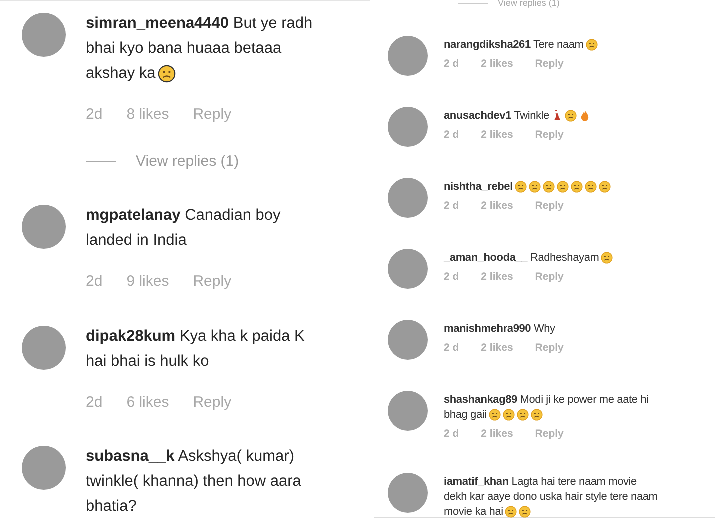 Image resolution: width=715 pixels, height=524 pixels. What do you see at coordinates (158, 23) in the screenshot?
I see `username-link: simran_meena4440` at bounding box center [158, 23].